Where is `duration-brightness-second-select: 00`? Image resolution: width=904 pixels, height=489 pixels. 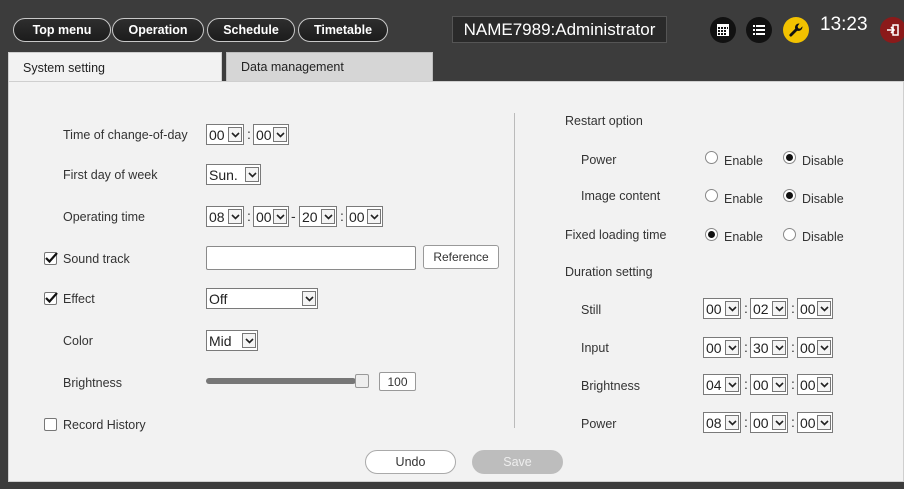 duration-brightness-second-select: 00 is located at coordinates (815, 384).